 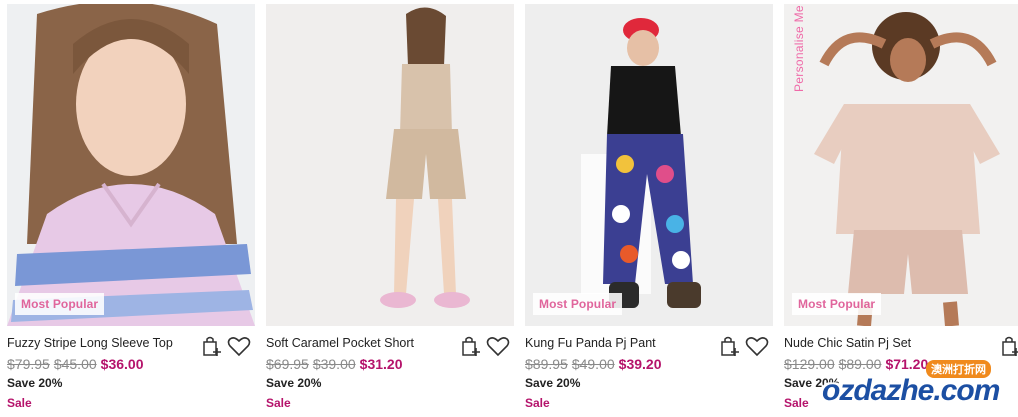 I want to click on personalise-me-tab: Personalise Me, so click(x=799, y=48).